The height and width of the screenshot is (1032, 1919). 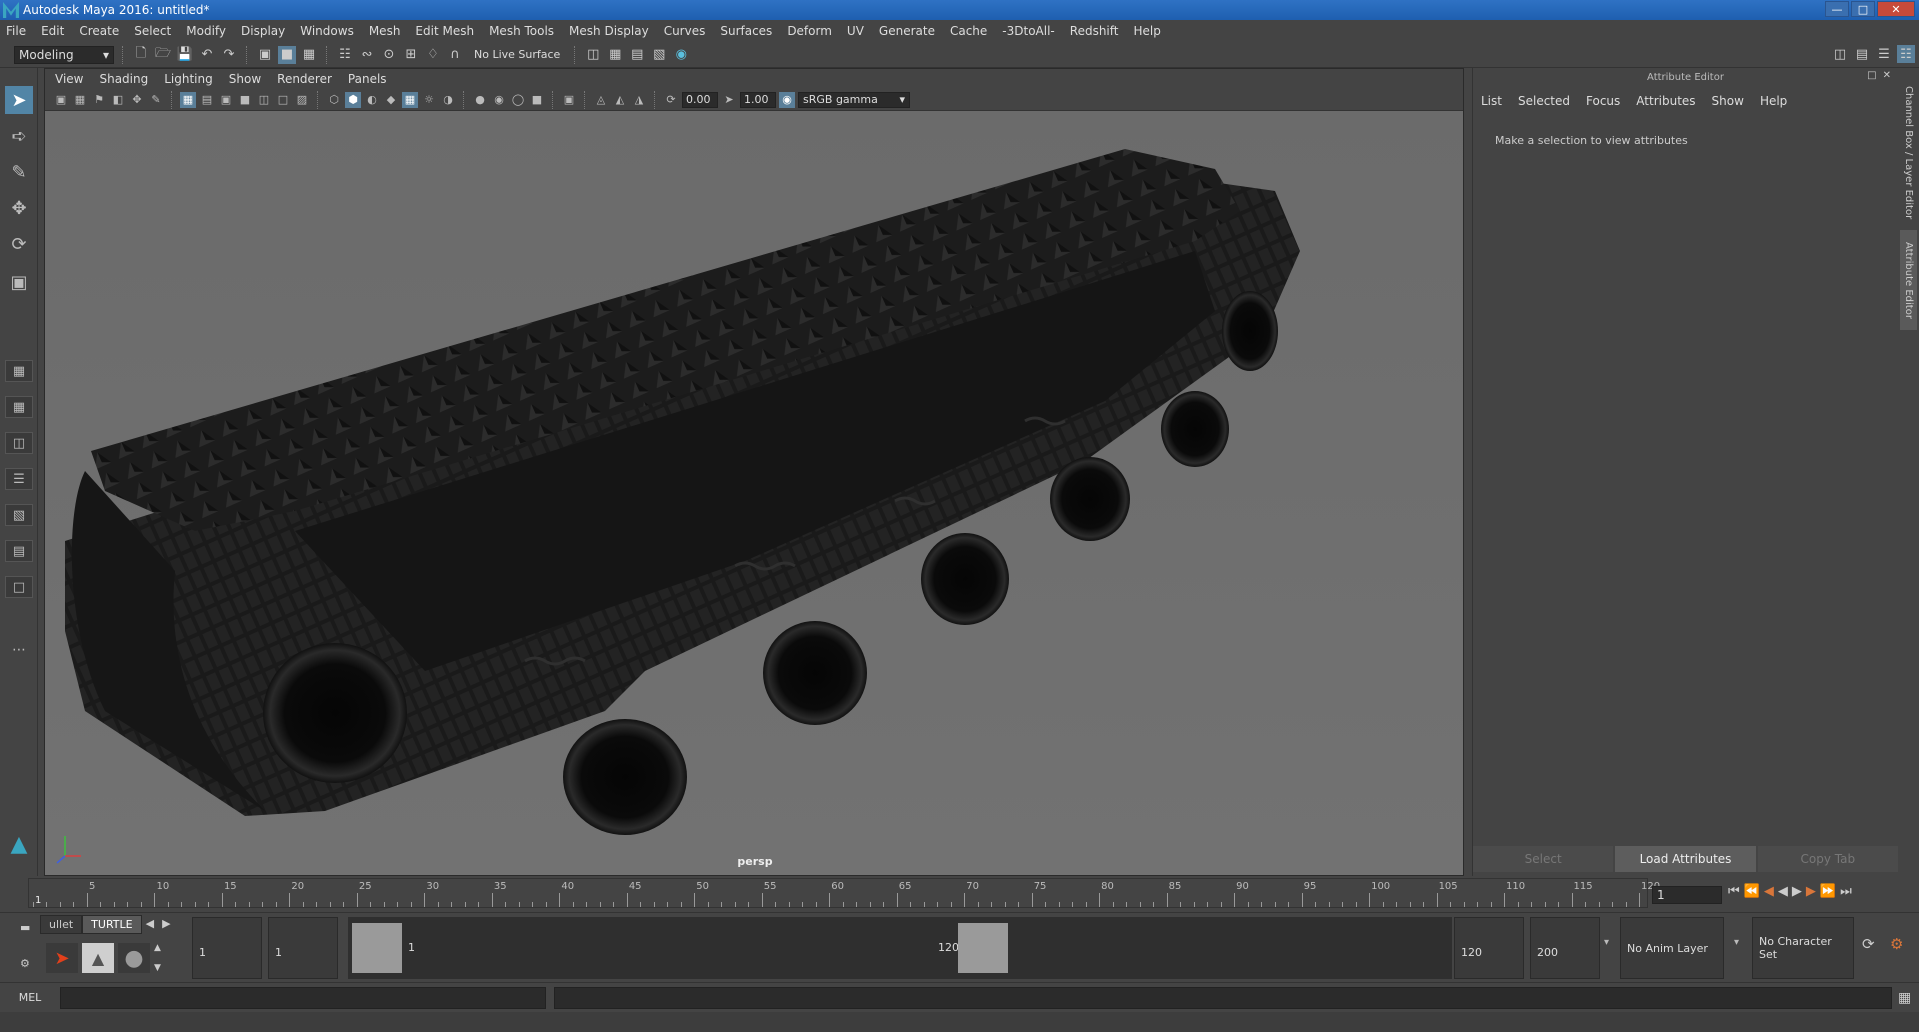 What do you see at coordinates (1797, 891) in the screenshot?
I see `play-forward-icon: ▶` at bounding box center [1797, 891].